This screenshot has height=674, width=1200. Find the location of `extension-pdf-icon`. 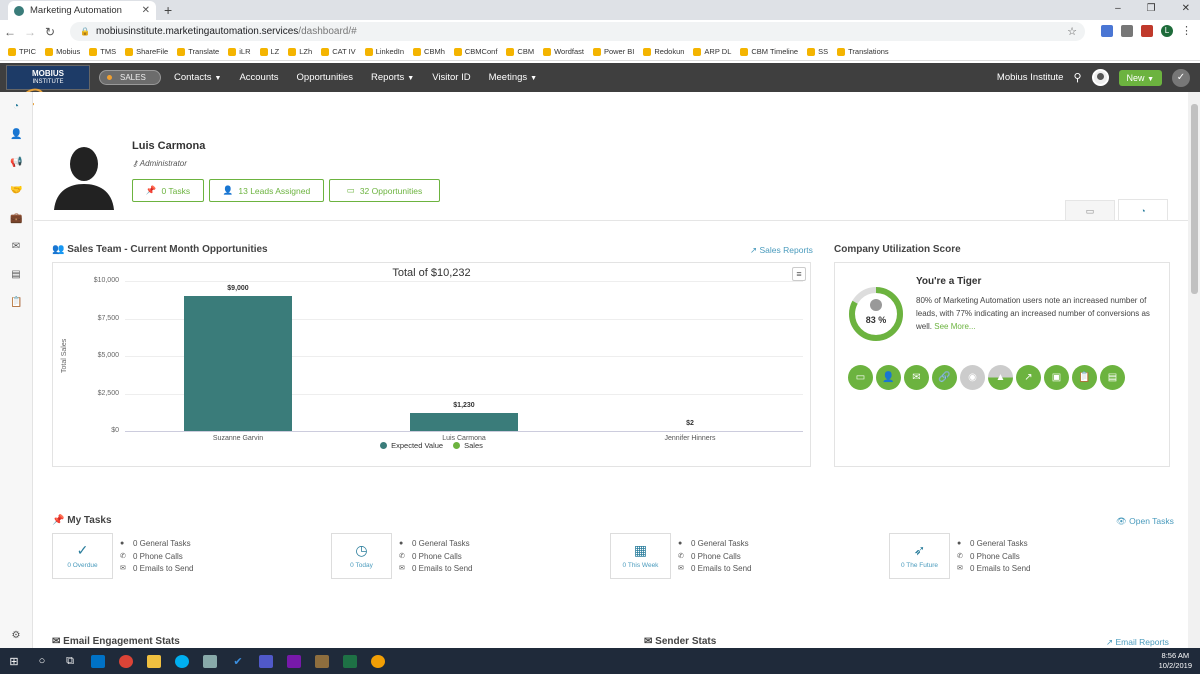

extension-pdf-icon is located at coordinates (1147, 30).